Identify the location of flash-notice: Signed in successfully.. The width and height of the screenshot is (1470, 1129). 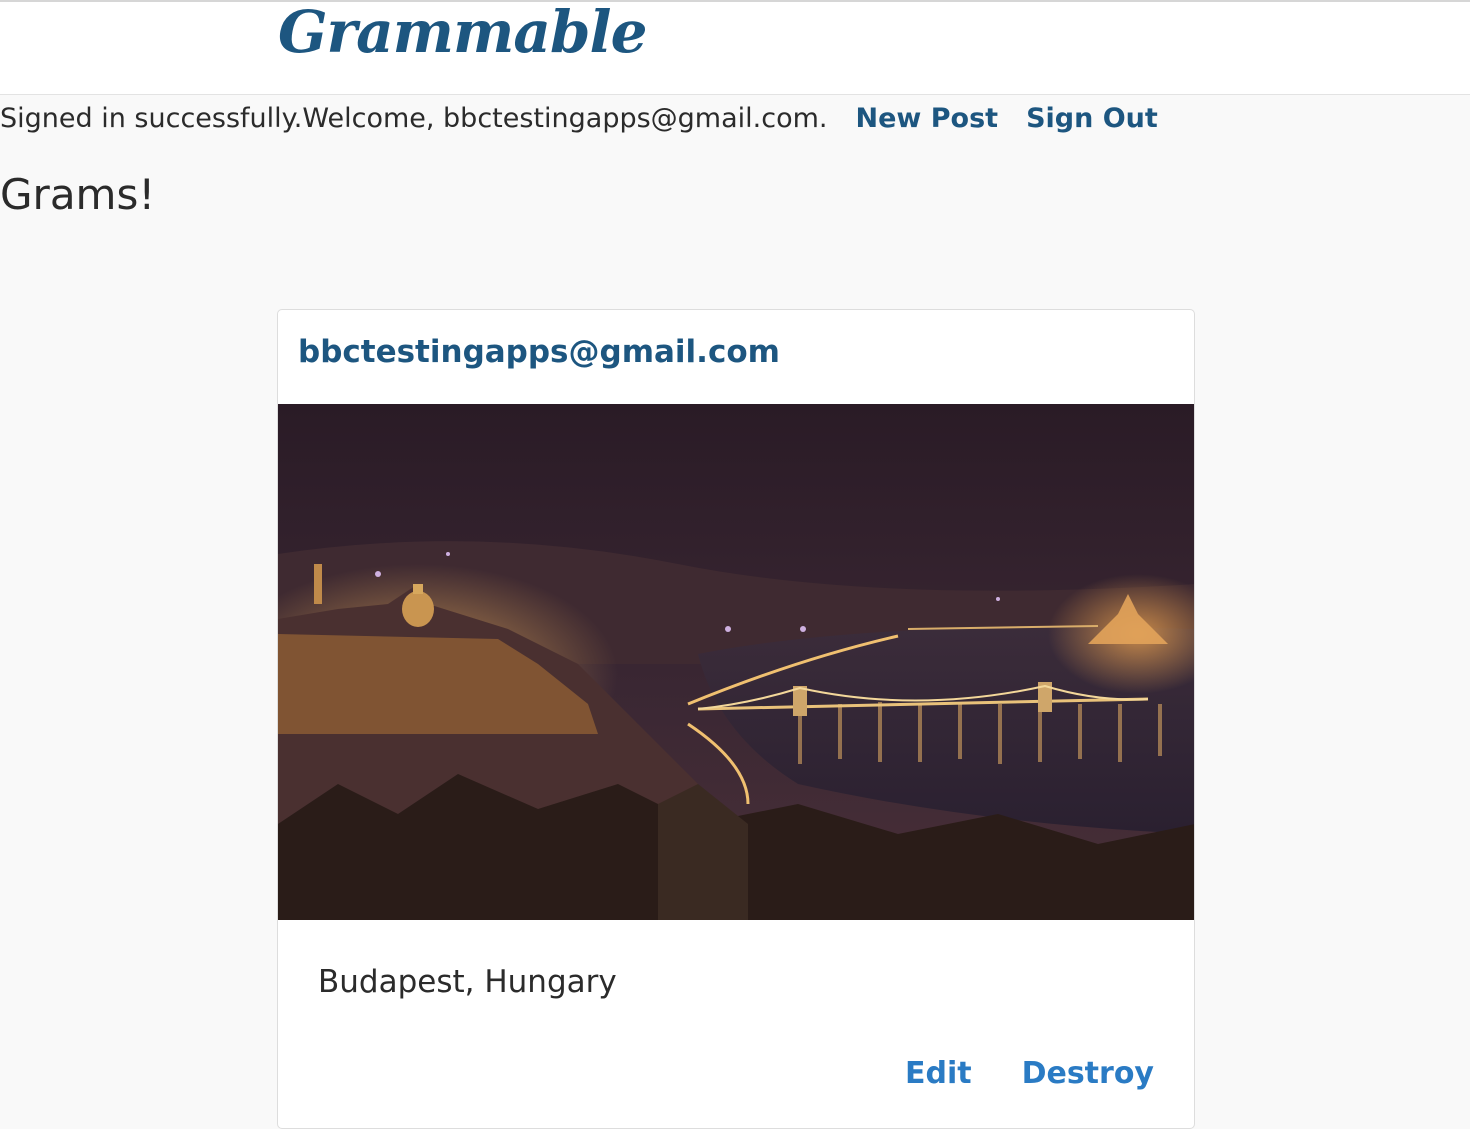
(151, 118).